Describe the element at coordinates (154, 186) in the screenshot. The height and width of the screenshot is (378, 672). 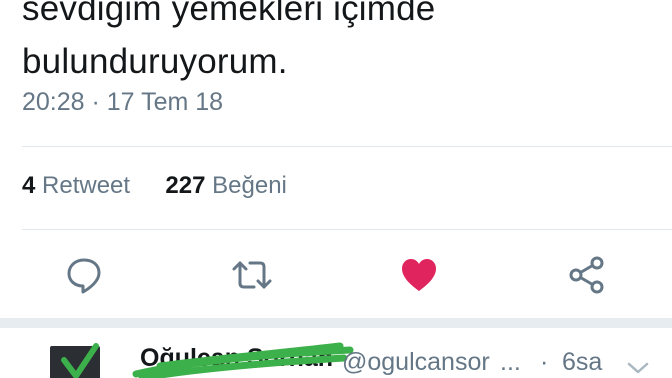
I see `tweet-stats: 4 Retweet 227 Beğeni` at that location.